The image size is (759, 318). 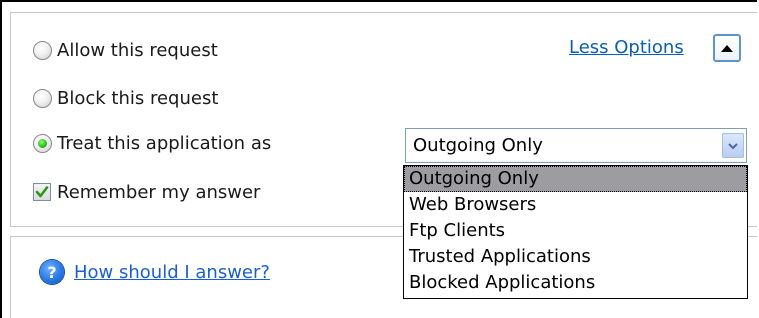 I want to click on allow-request-label: Allow this request, so click(x=137, y=50).